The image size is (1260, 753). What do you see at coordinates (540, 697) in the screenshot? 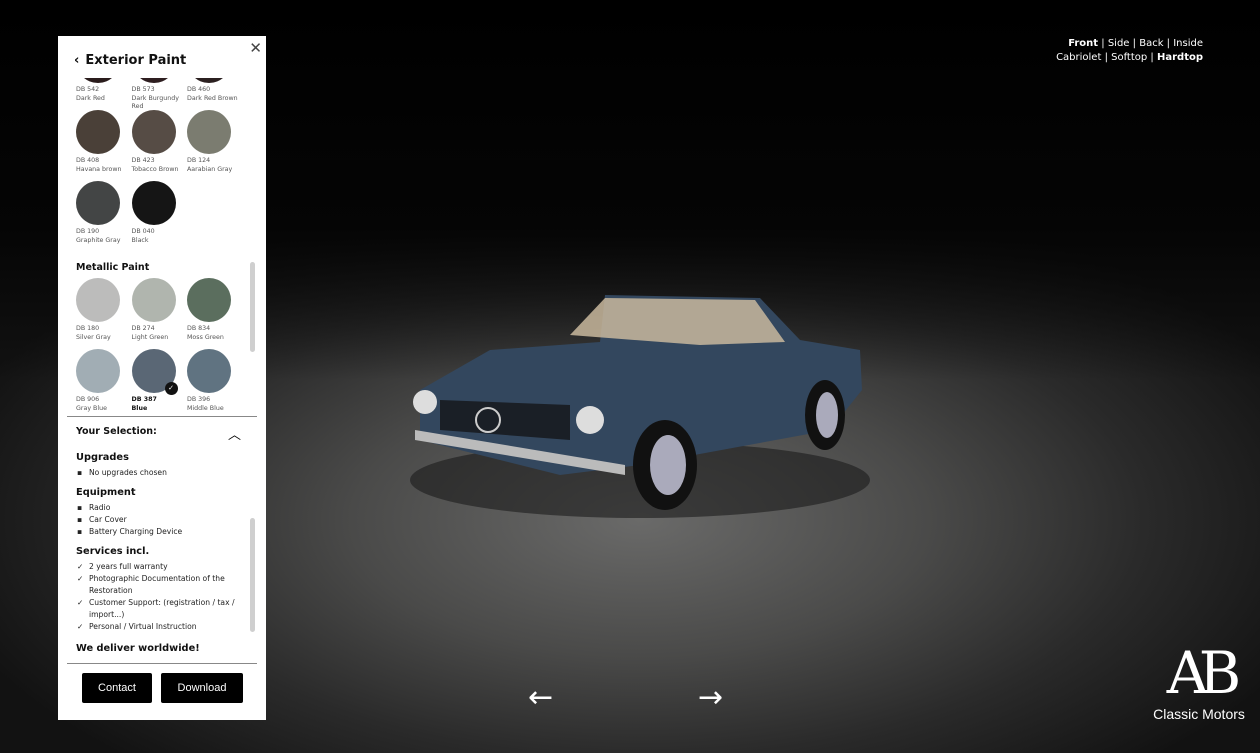
I see `arrow-left-icon: ←` at bounding box center [540, 697].